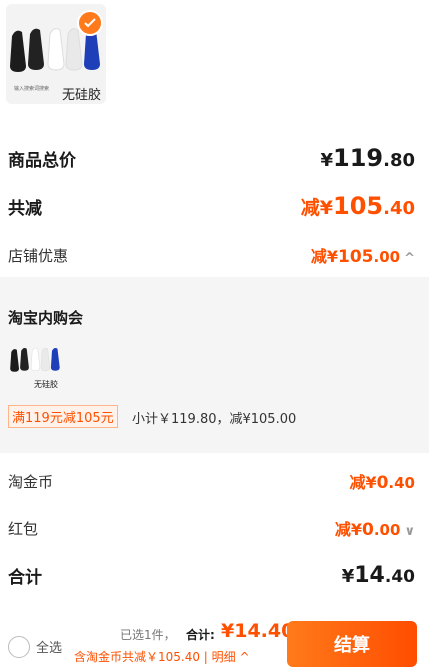  What do you see at coordinates (25, 208) in the screenshot?
I see `discount-label: 共减` at bounding box center [25, 208].